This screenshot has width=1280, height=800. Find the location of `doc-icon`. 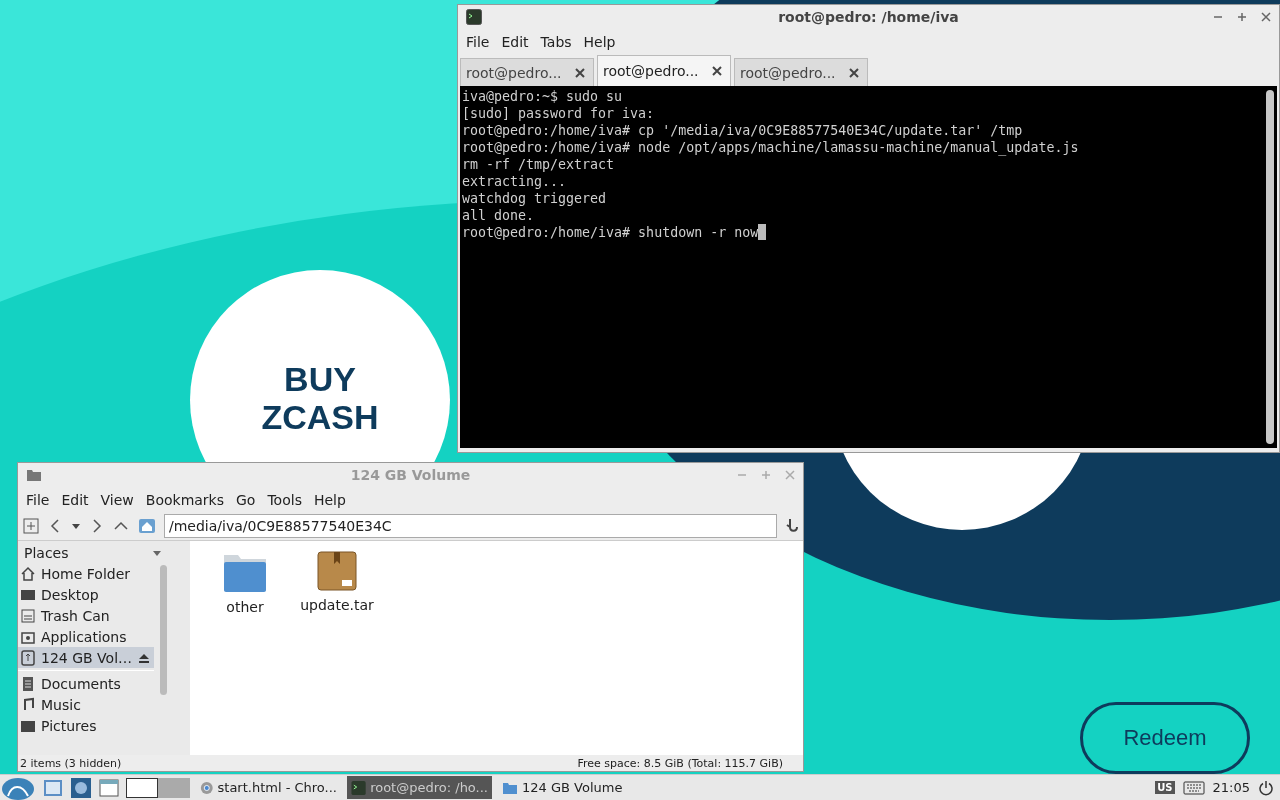

doc-icon is located at coordinates (28, 683).